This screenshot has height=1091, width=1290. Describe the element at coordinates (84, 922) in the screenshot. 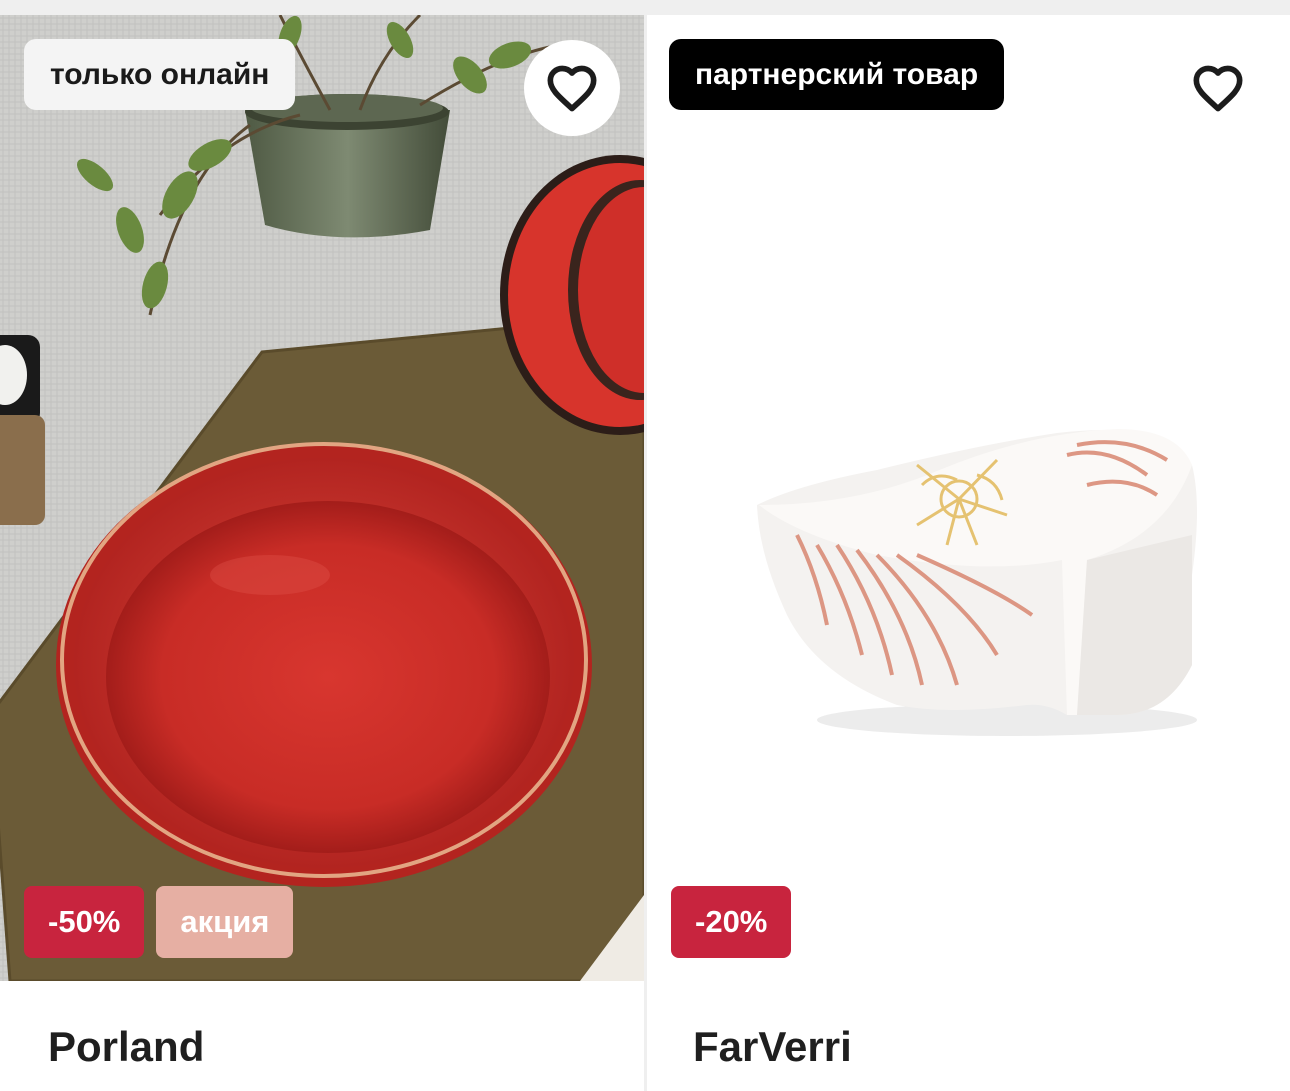

I see `discount-badge: -50%` at that location.